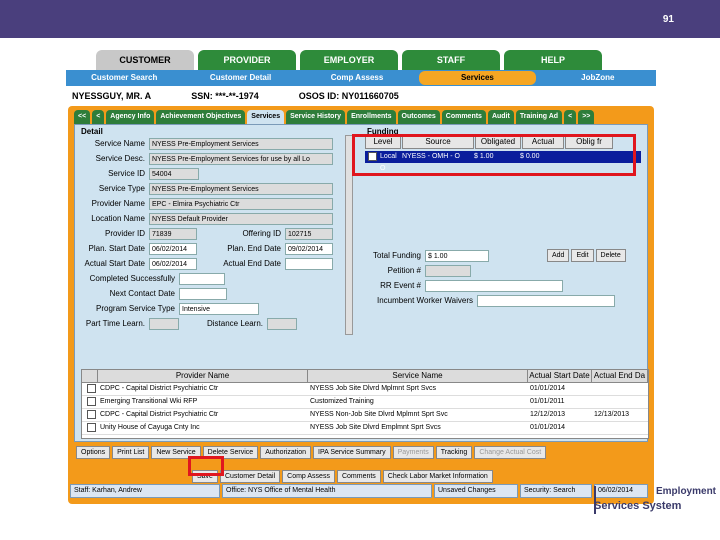  What do you see at coordinates (206, 233) in the screenshot?
I see `row-provider-id: Provider ID 71839 Offering ID 102715` at bounding box center [206, 233].